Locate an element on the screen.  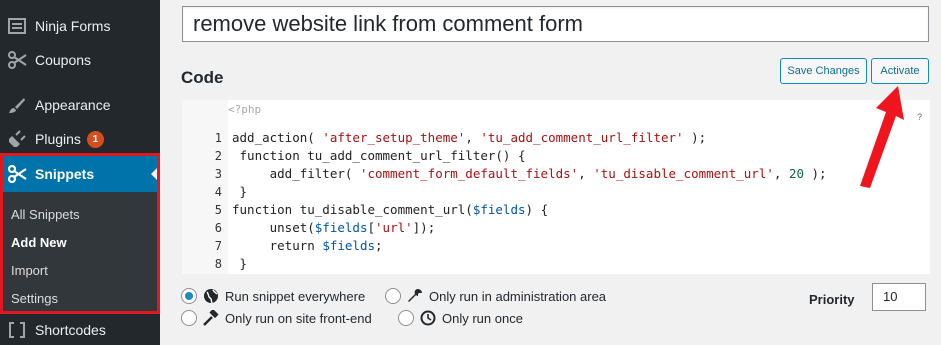
scope-admin-radio is located at coordinates (393, 296).